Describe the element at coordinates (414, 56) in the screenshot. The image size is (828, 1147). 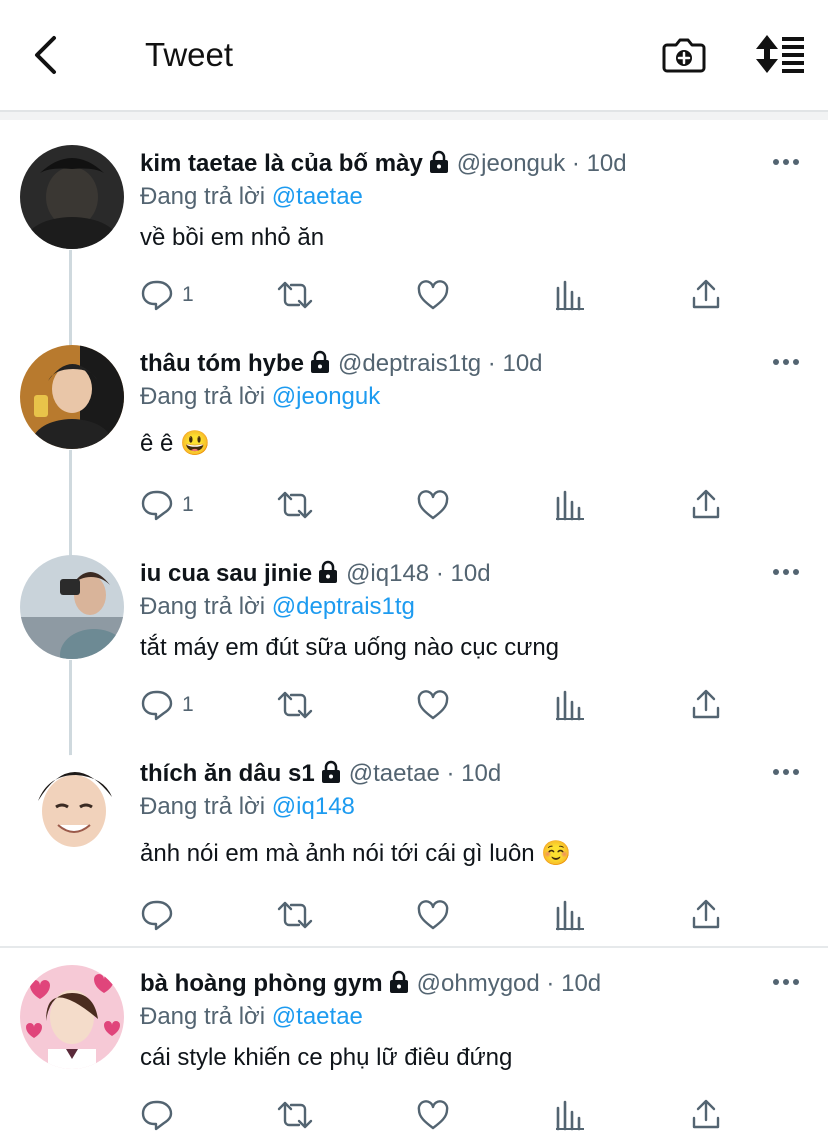
I see `top-bar: Tweet` at that location.